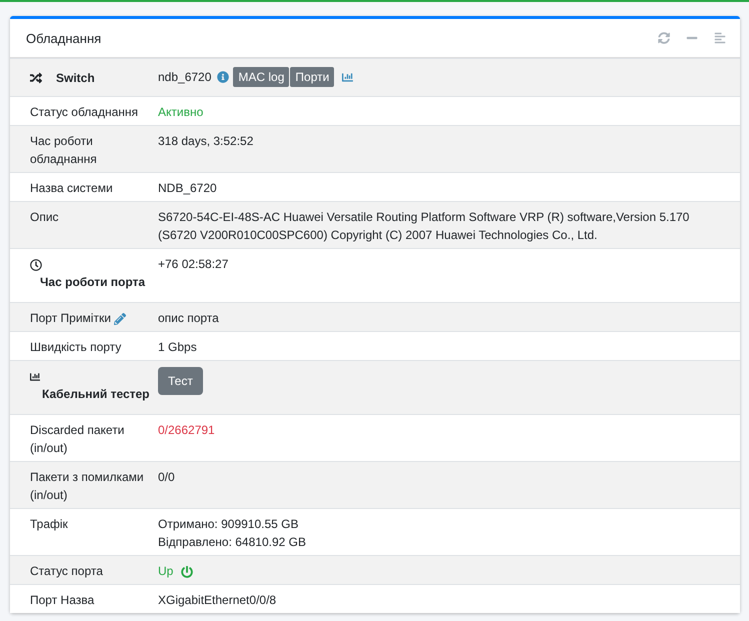 This screenshot has width=749, height=621. I want to click on row-value: XGigabitEthernet0/0/8, so click(217, 600).